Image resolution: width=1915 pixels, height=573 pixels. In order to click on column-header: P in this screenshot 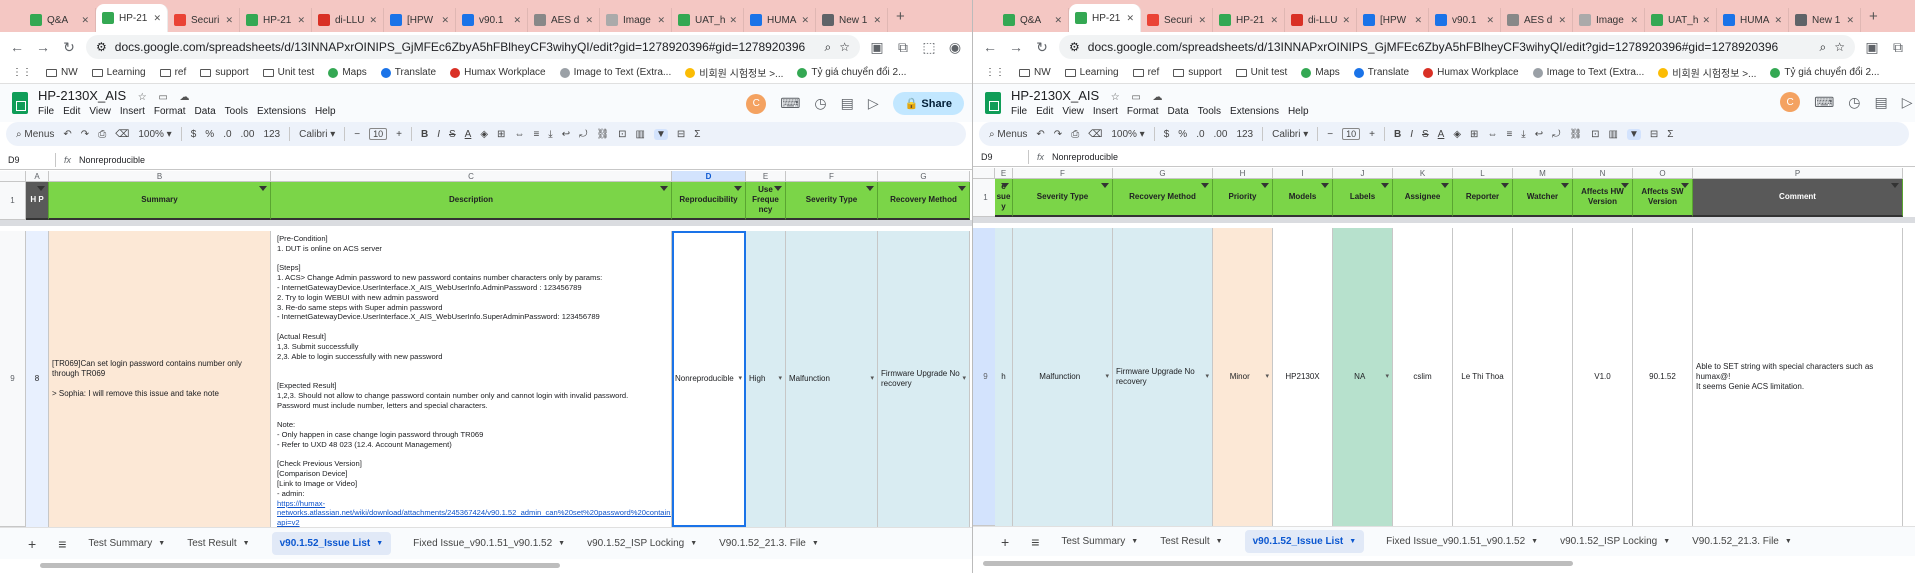, I will do `click(1798, 173)`.